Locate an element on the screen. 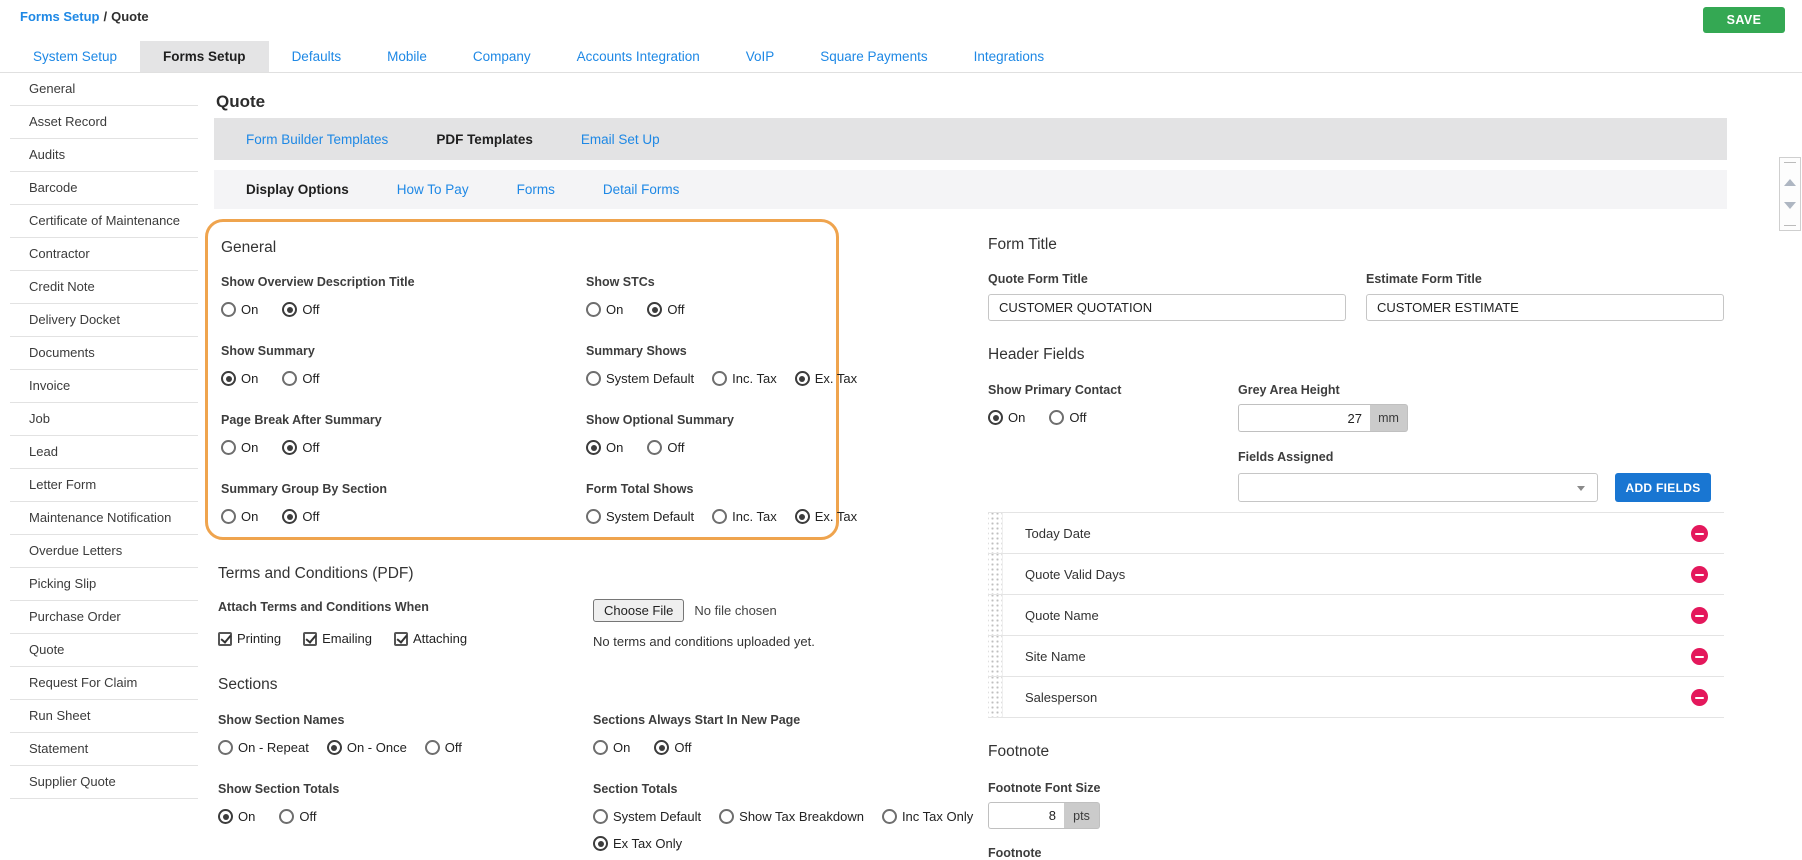  sidebar-item-documents: Documents is located at coordinates (104, 353).